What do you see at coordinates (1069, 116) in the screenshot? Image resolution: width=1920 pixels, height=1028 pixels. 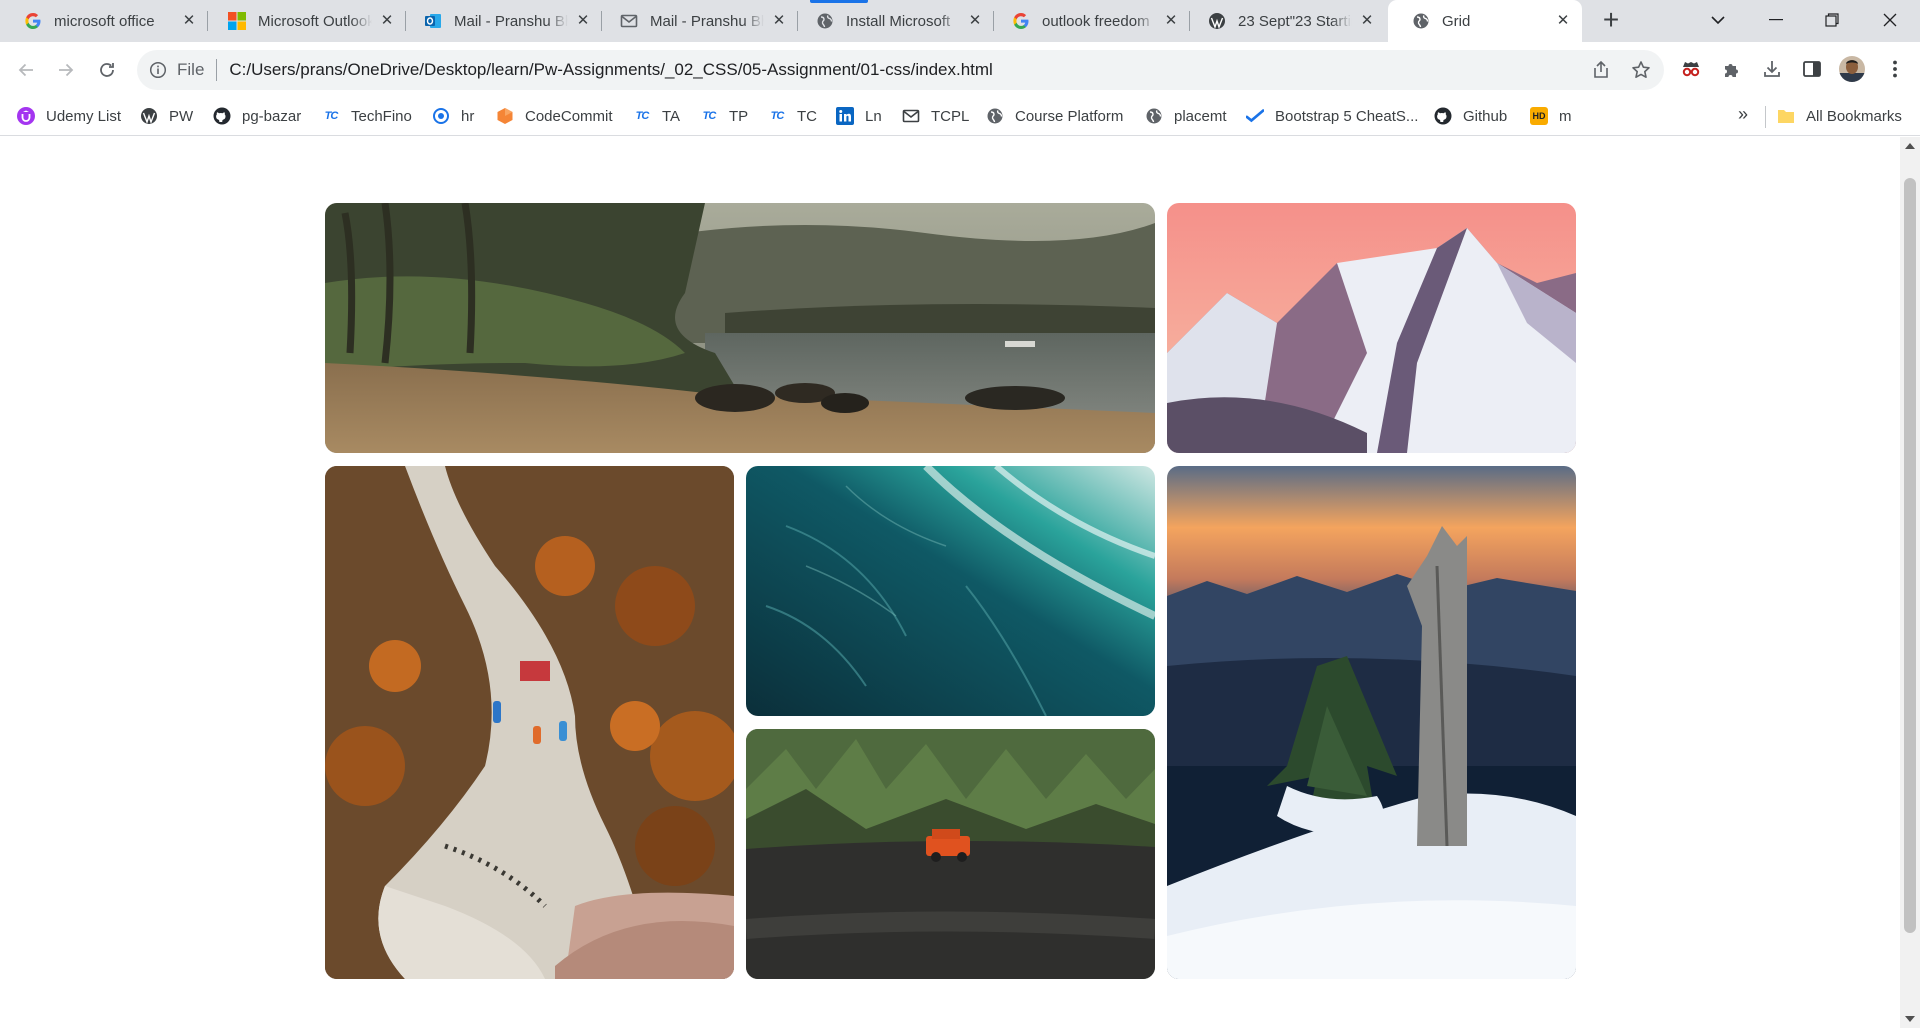 I see `bookmark-label: Course Platform` at bounding box center [1069, 116].